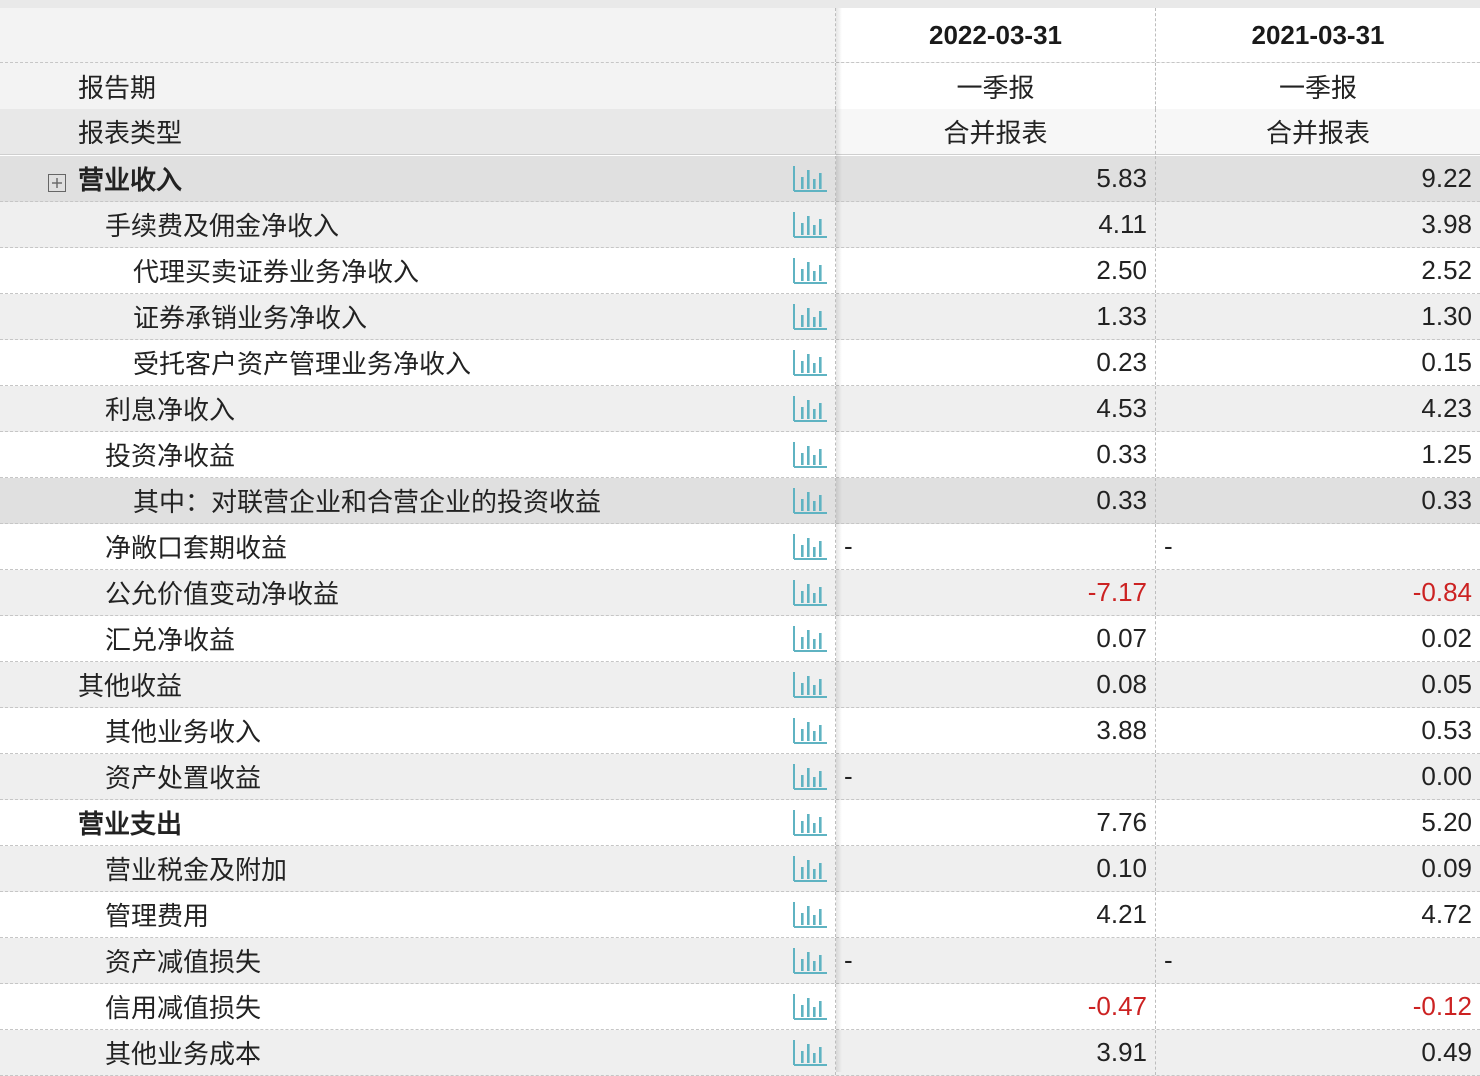 Image resolution: width=1480 pixels, height=1076 pixels. I want to click on value-period-1: 4.53, so click(996, 408).